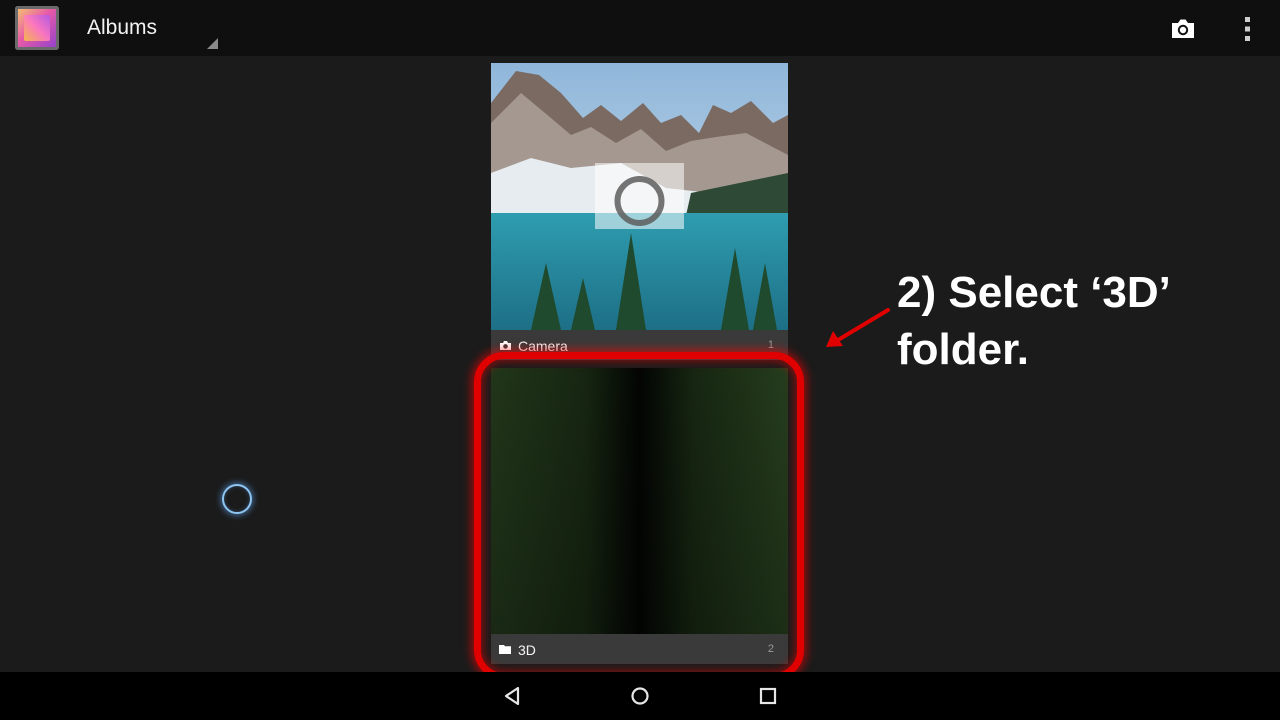 Image resolution: width=1280 pixels, height=720 pixels. I want to click on home-icon, so click(640, 696).